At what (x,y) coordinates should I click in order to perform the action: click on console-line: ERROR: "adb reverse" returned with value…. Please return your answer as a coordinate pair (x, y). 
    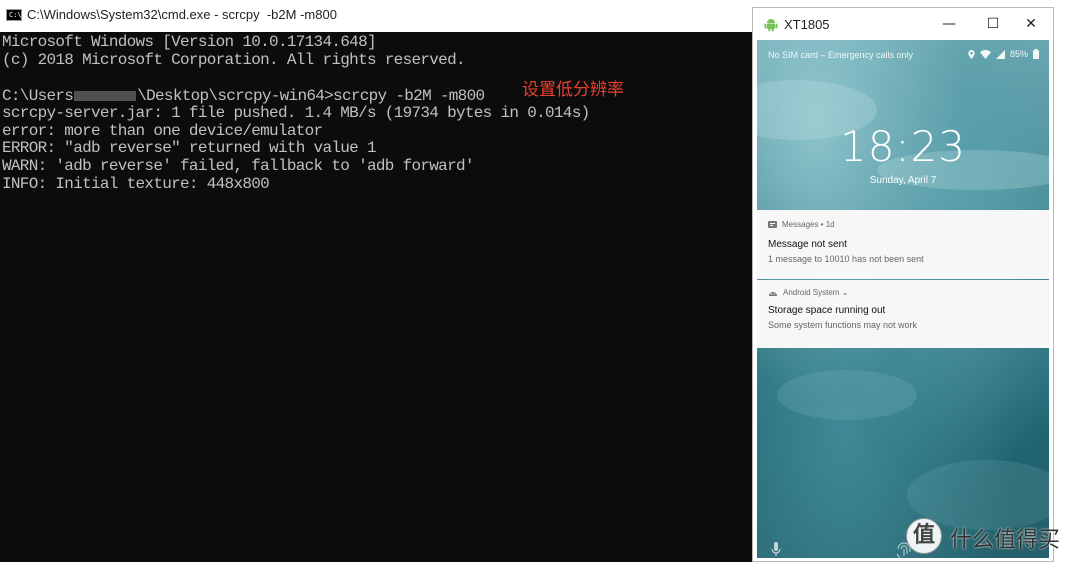
    Looking at the image, I should click on (189, 148).